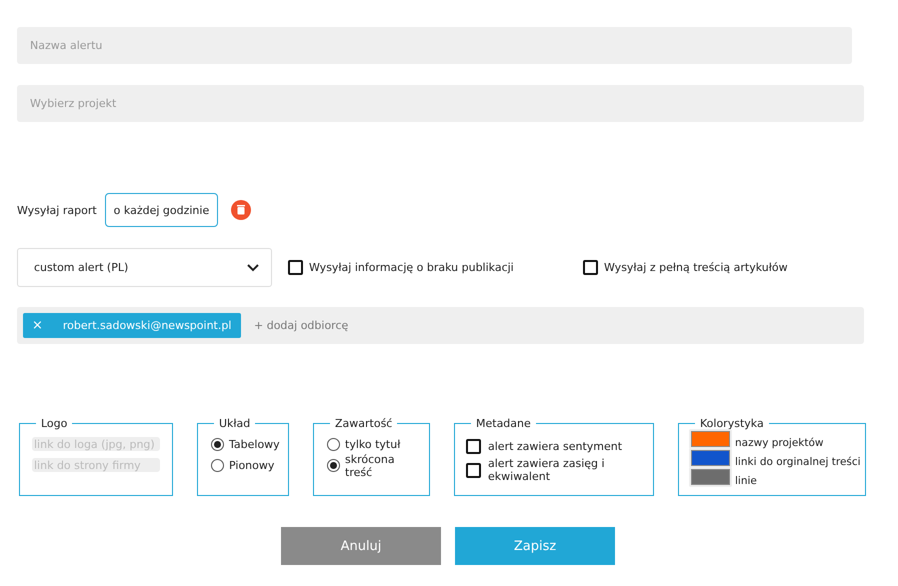  Describe the element at coordinates (411, 267) in the screenshot. I see `checkbox-label: Wysyłaj informację o braku publikacji` at that location.